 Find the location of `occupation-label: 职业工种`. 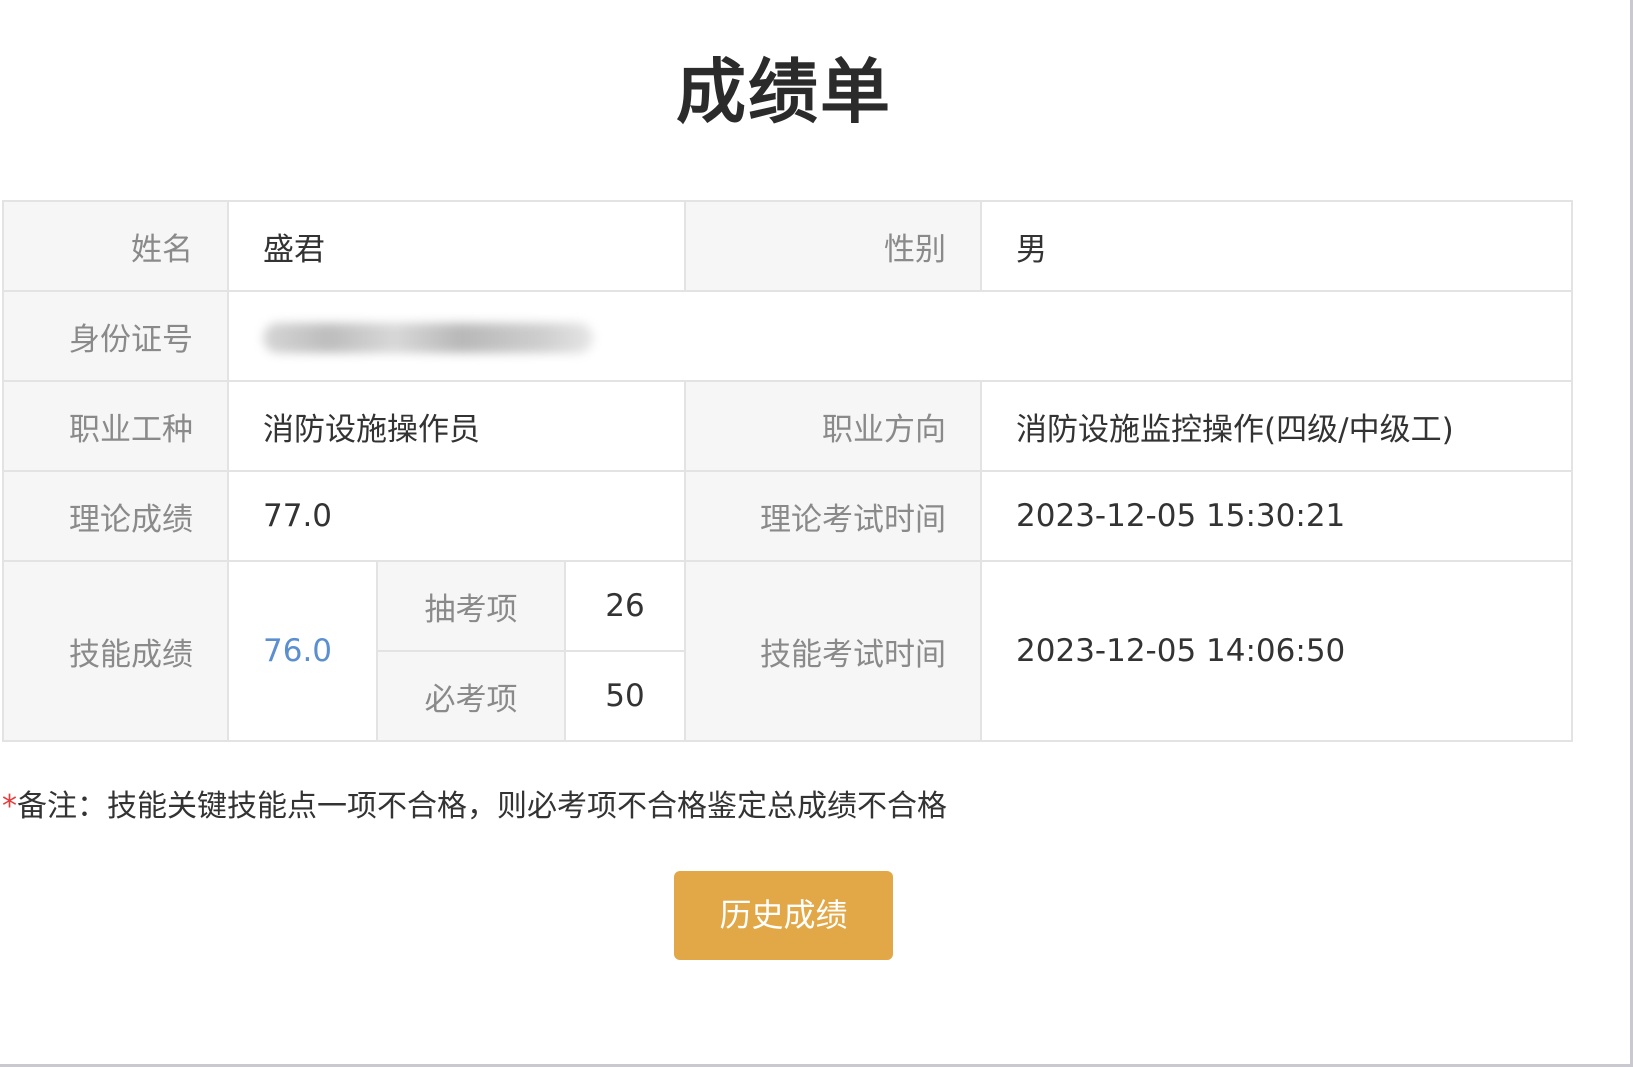

occupation-label: 职业工种 is located at coordinates (115, 426).